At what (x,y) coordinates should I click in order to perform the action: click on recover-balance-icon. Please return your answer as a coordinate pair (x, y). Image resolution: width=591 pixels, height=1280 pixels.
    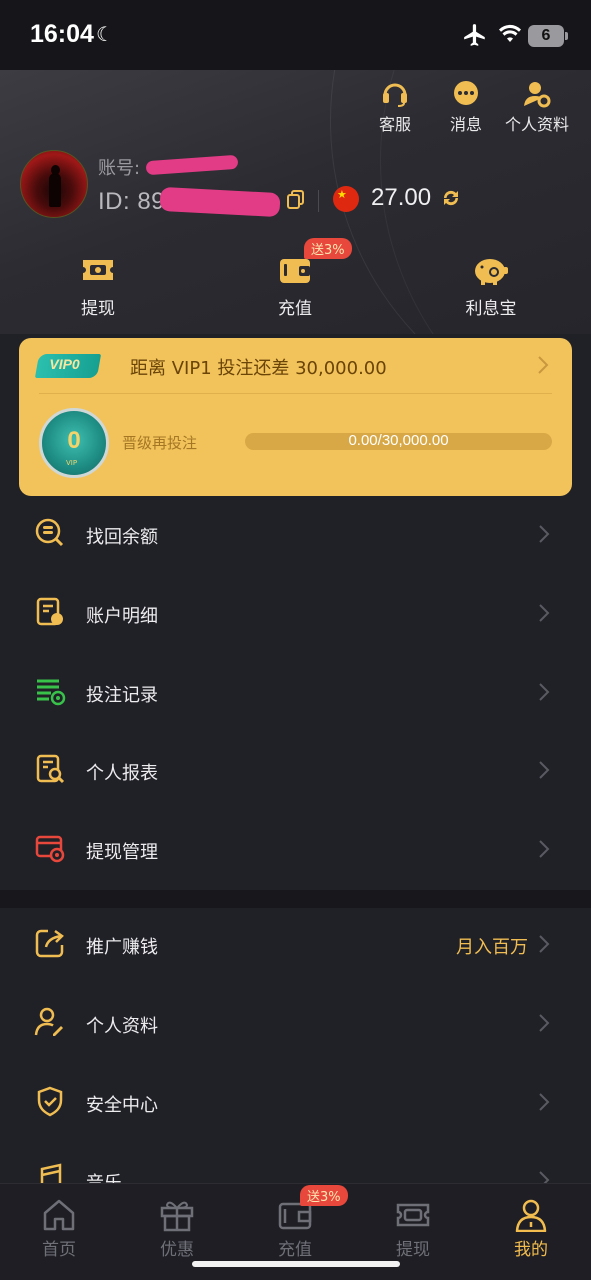
    Looking at the image, I should click on (50, 535).